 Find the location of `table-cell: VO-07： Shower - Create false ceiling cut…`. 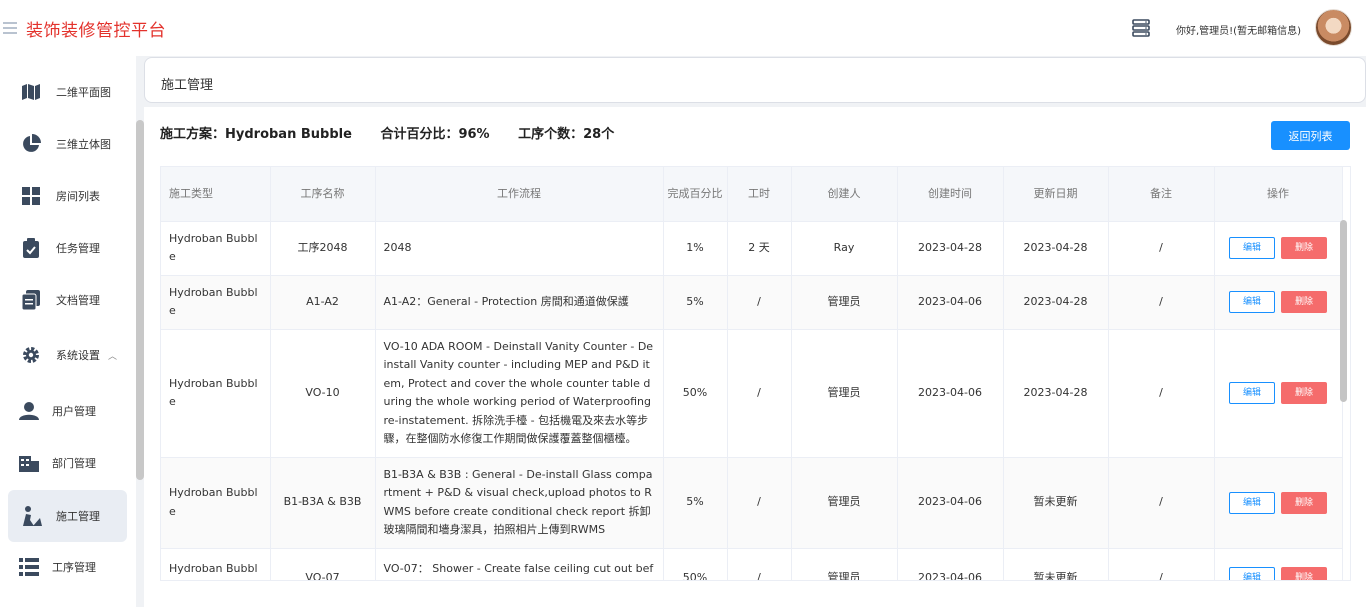

table-cell: VO-07： Shower - Create false ceiling cut… is located at coordinates (519, 564).